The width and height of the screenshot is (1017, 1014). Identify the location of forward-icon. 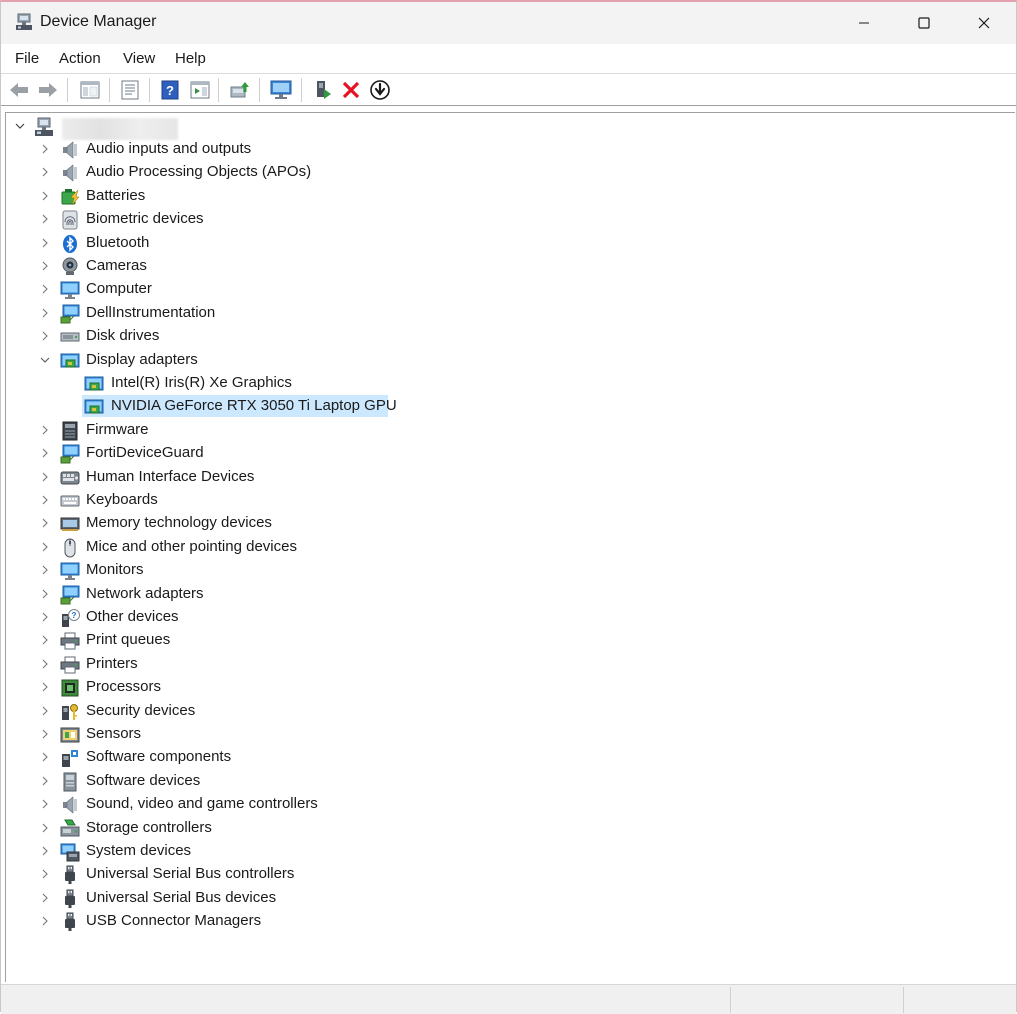
(48, 90).